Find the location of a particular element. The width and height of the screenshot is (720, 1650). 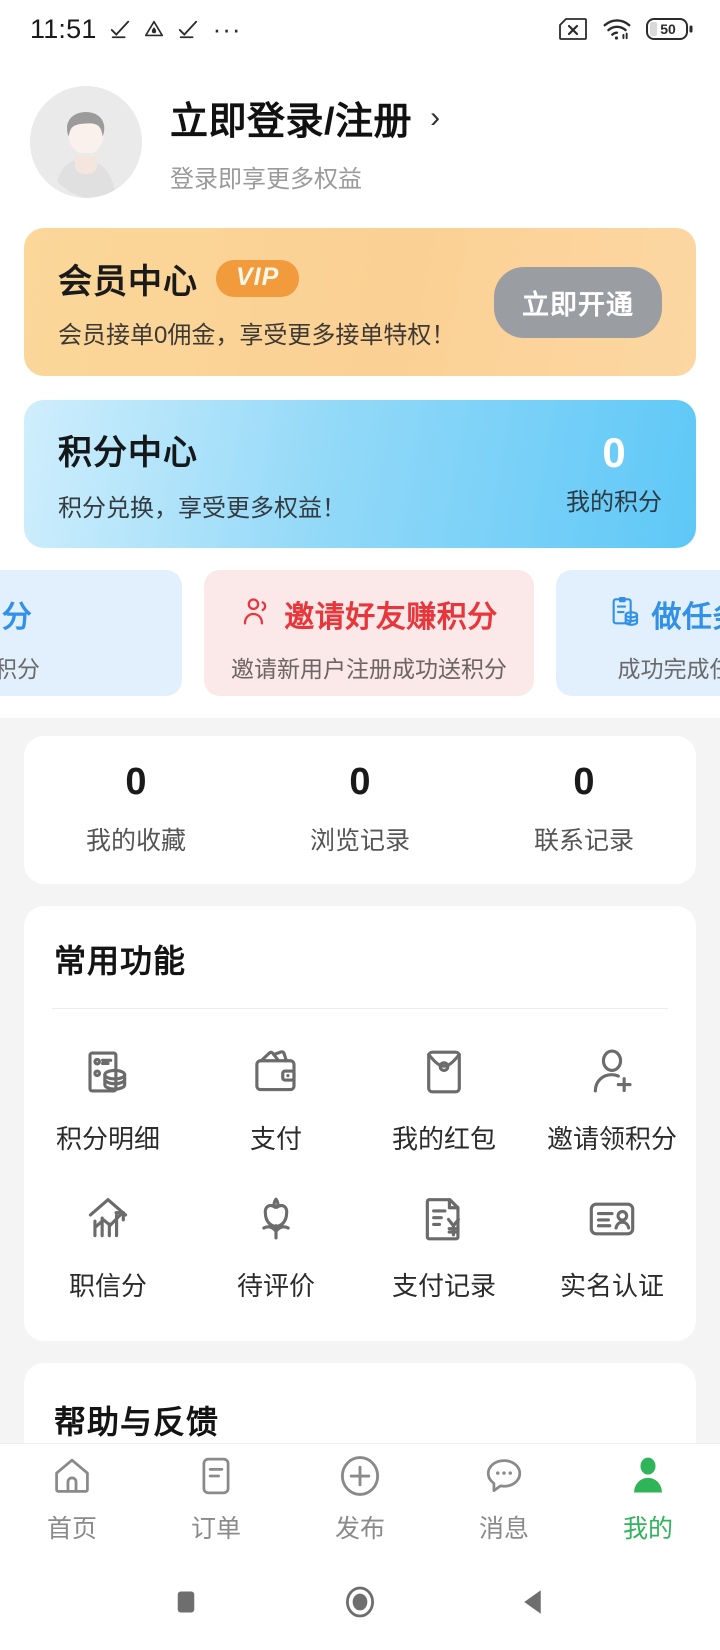

profile-header: 立即登录/注册 › 登录即享更多权益 is located at coordinates (360, 141).